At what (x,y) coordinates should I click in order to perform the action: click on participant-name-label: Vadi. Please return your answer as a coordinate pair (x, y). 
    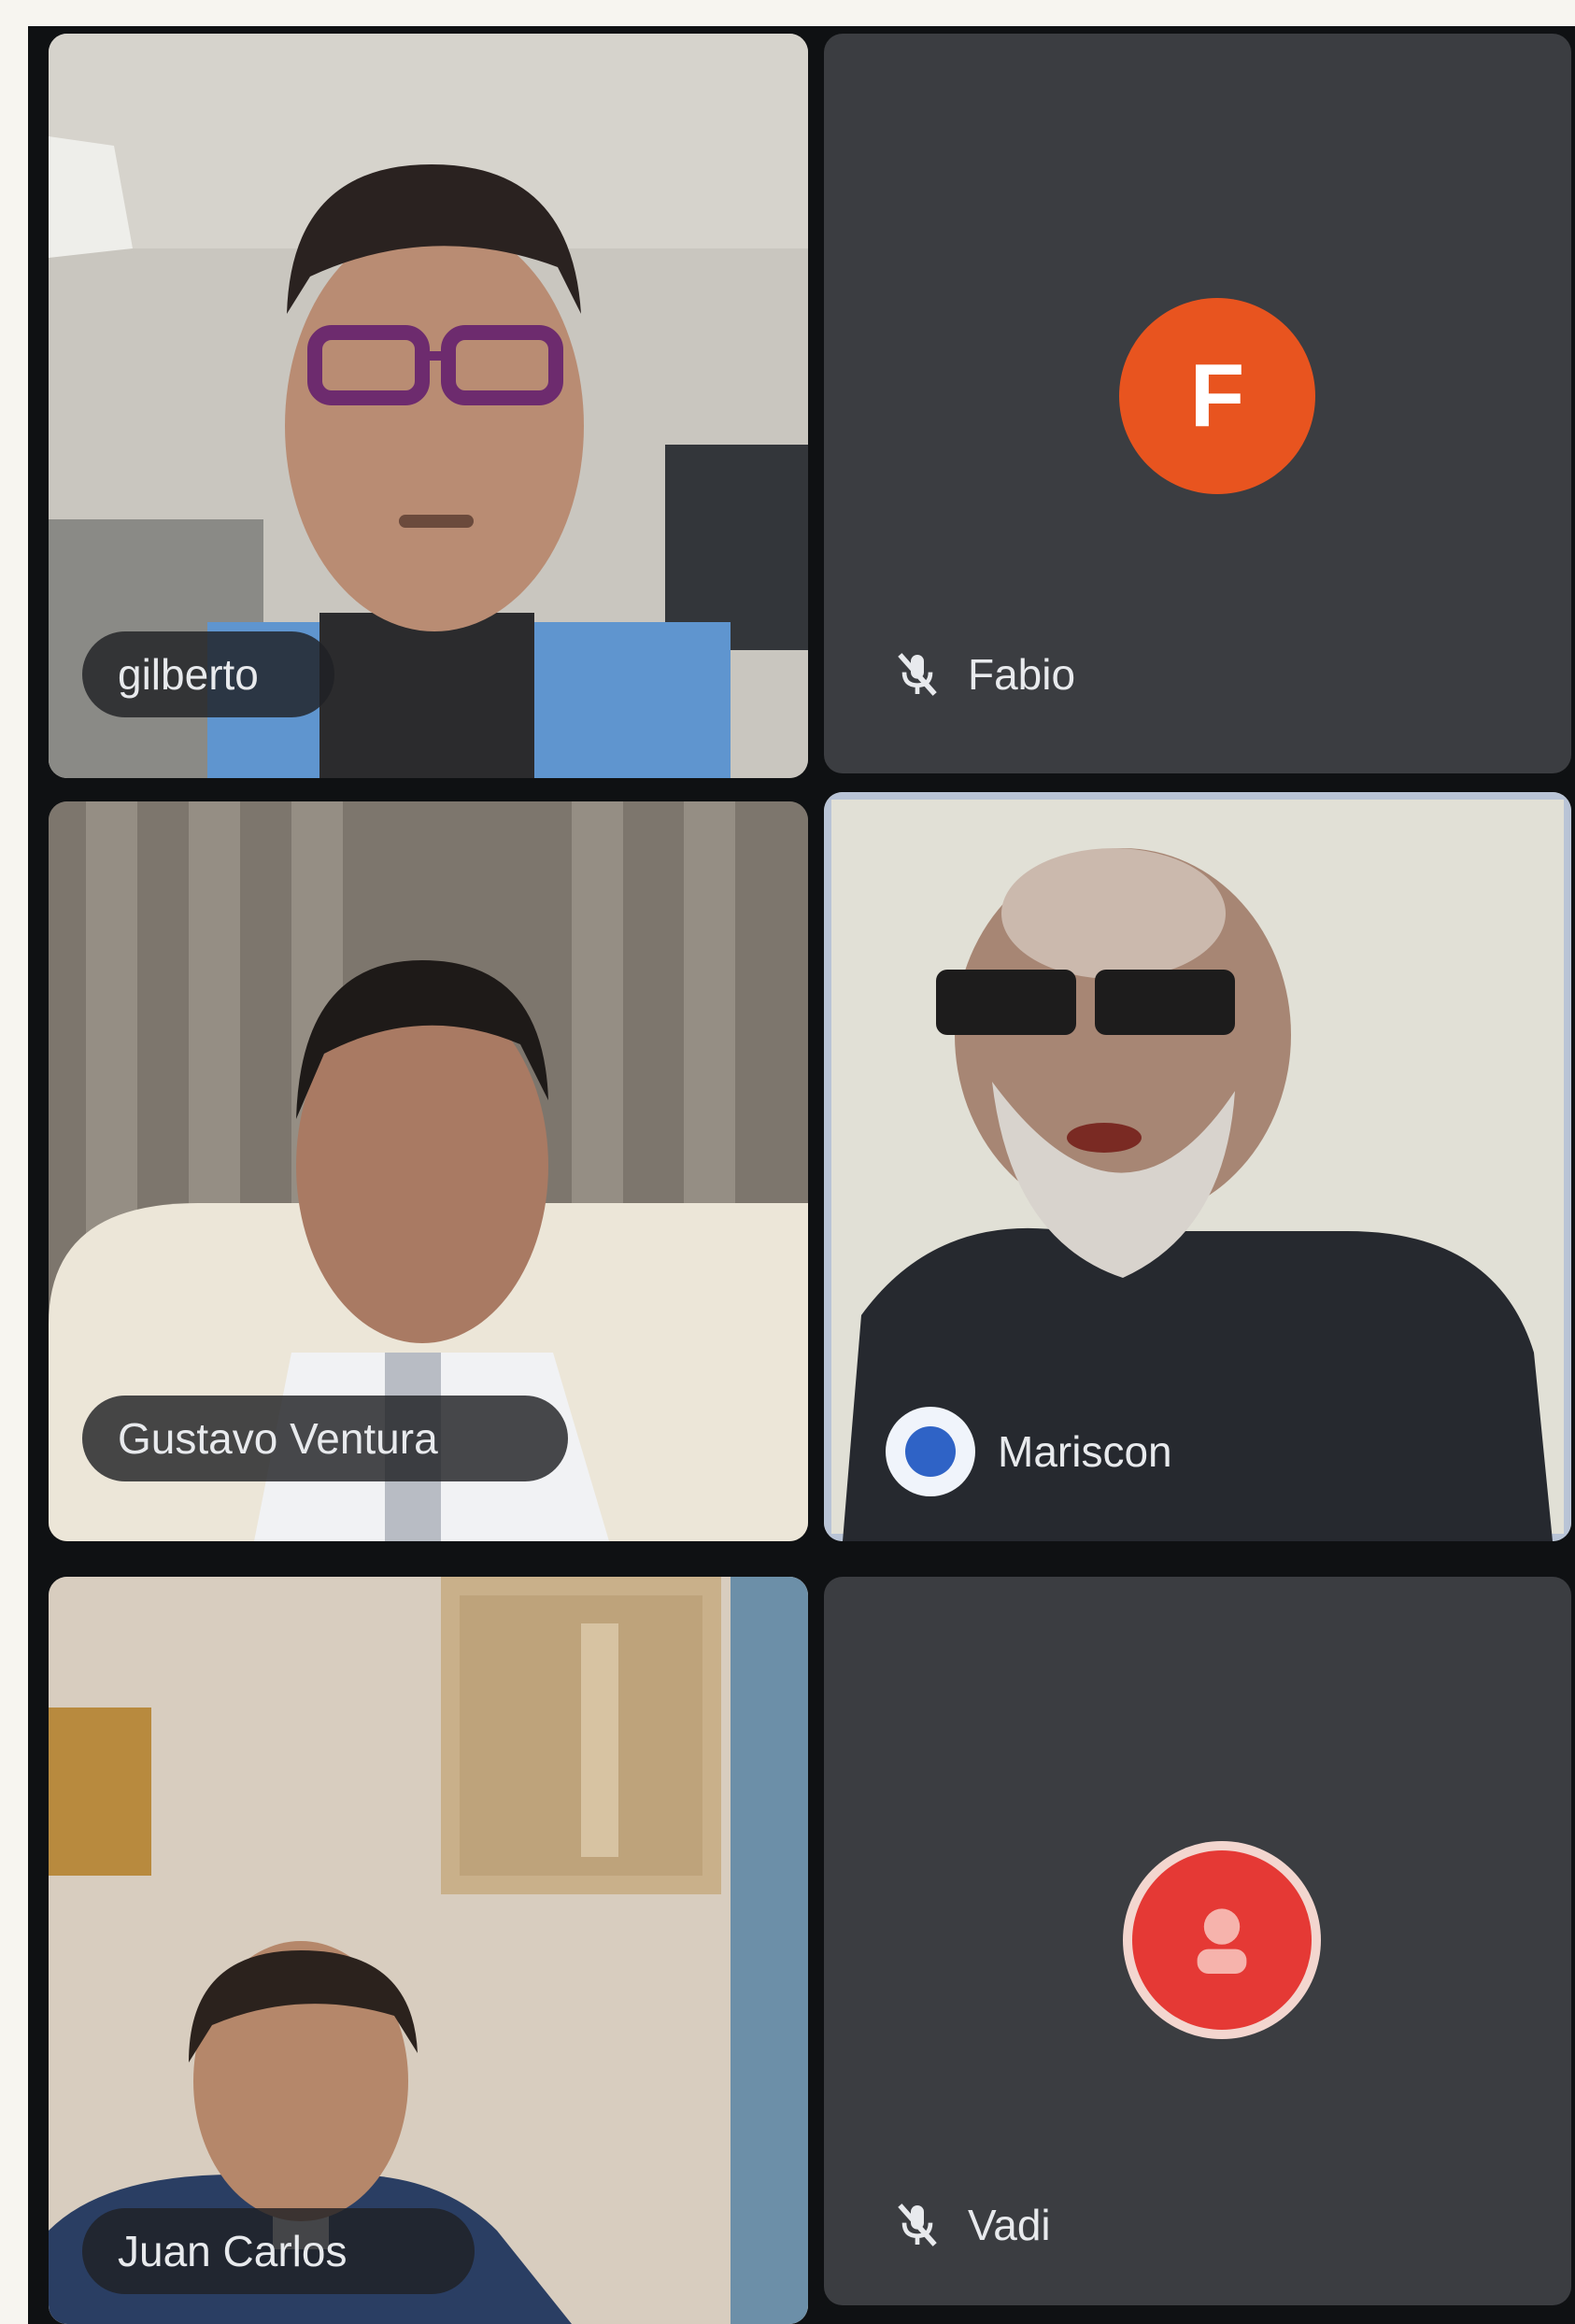
    Looking at the image, I should click on (1015, 2225).